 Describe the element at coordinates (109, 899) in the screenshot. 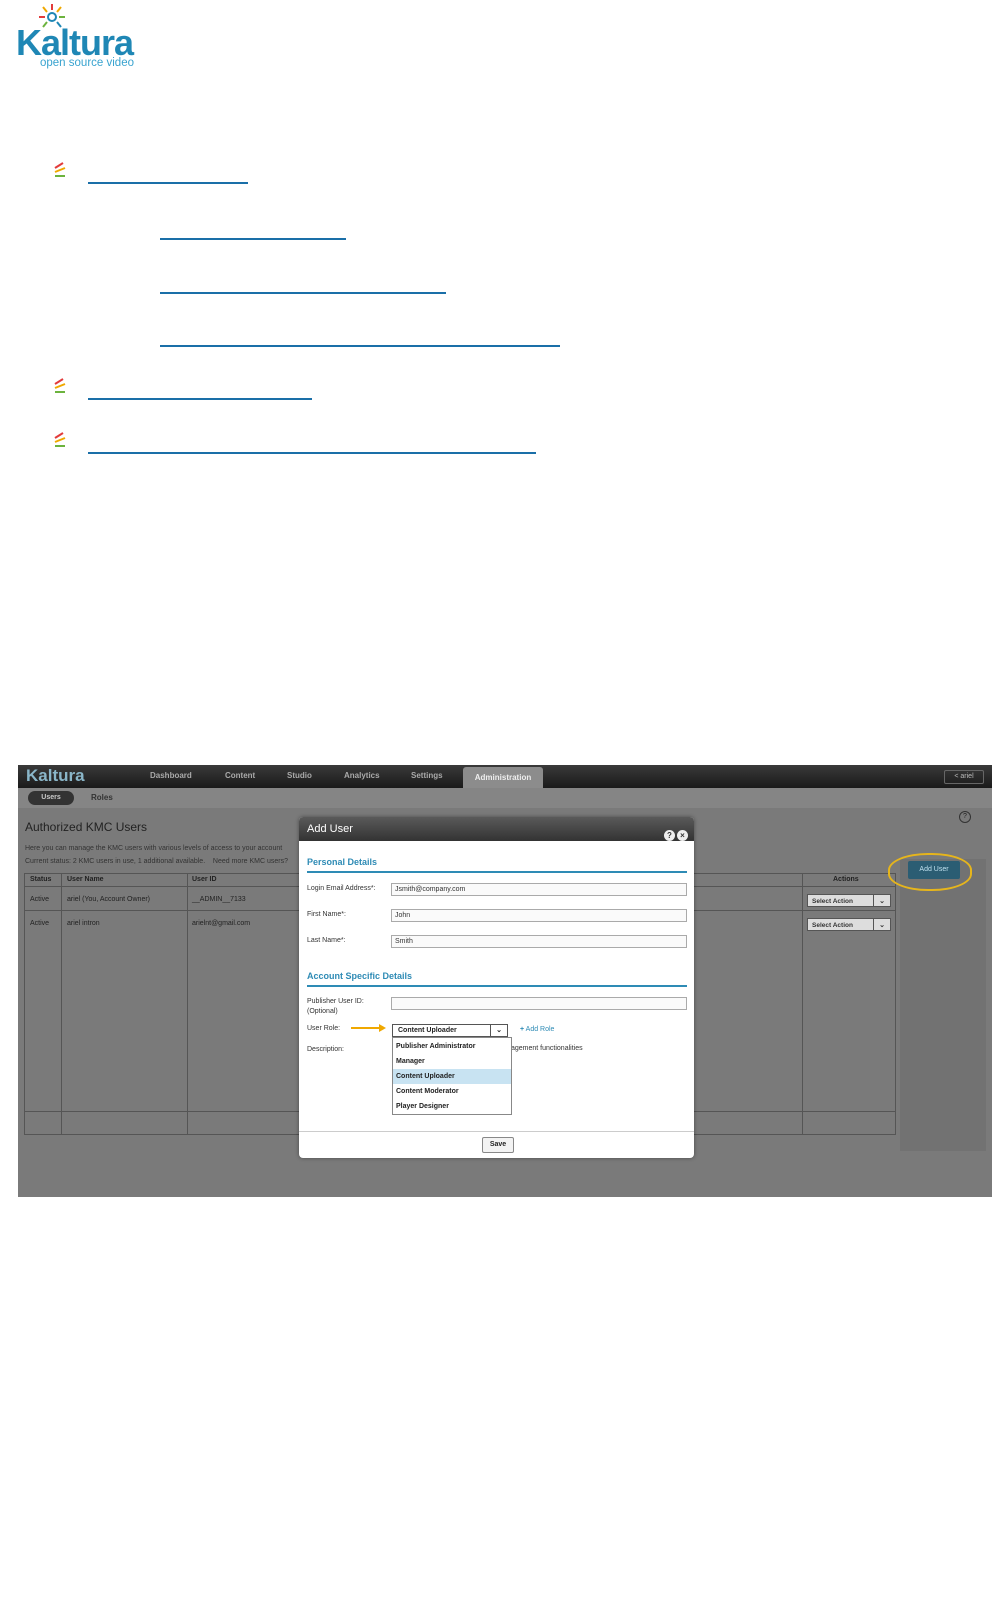

I see `row-user-name: ariel (You, Account Owner)` at that location.